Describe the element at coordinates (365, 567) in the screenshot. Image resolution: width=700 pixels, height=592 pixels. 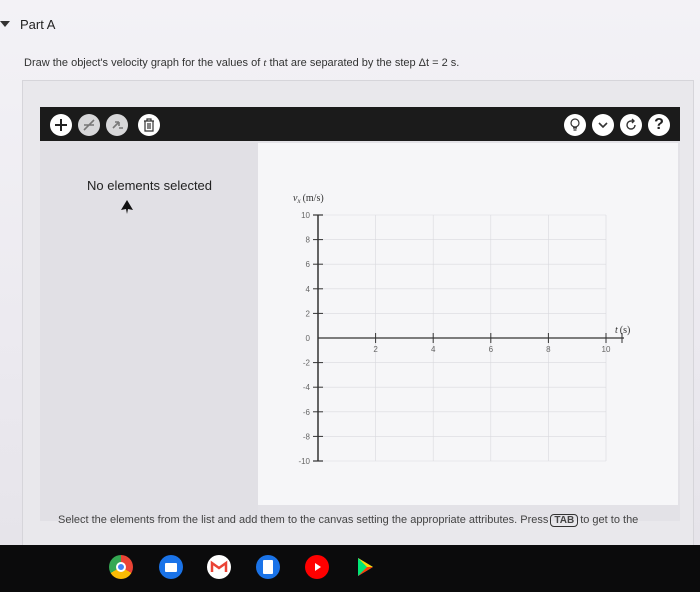
I see `play-store-icon` at that location.